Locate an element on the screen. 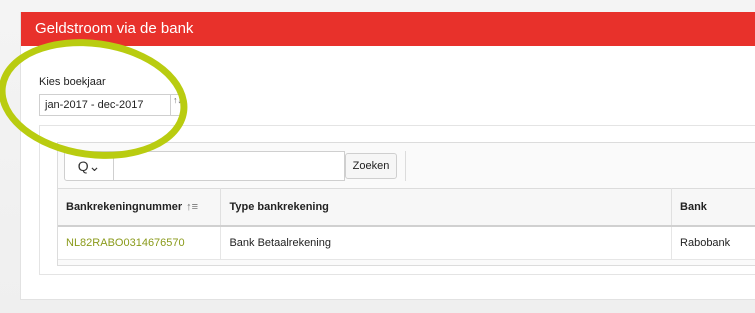  panel-title: Geldstroom via de bank is located at coordinates (388, 29).